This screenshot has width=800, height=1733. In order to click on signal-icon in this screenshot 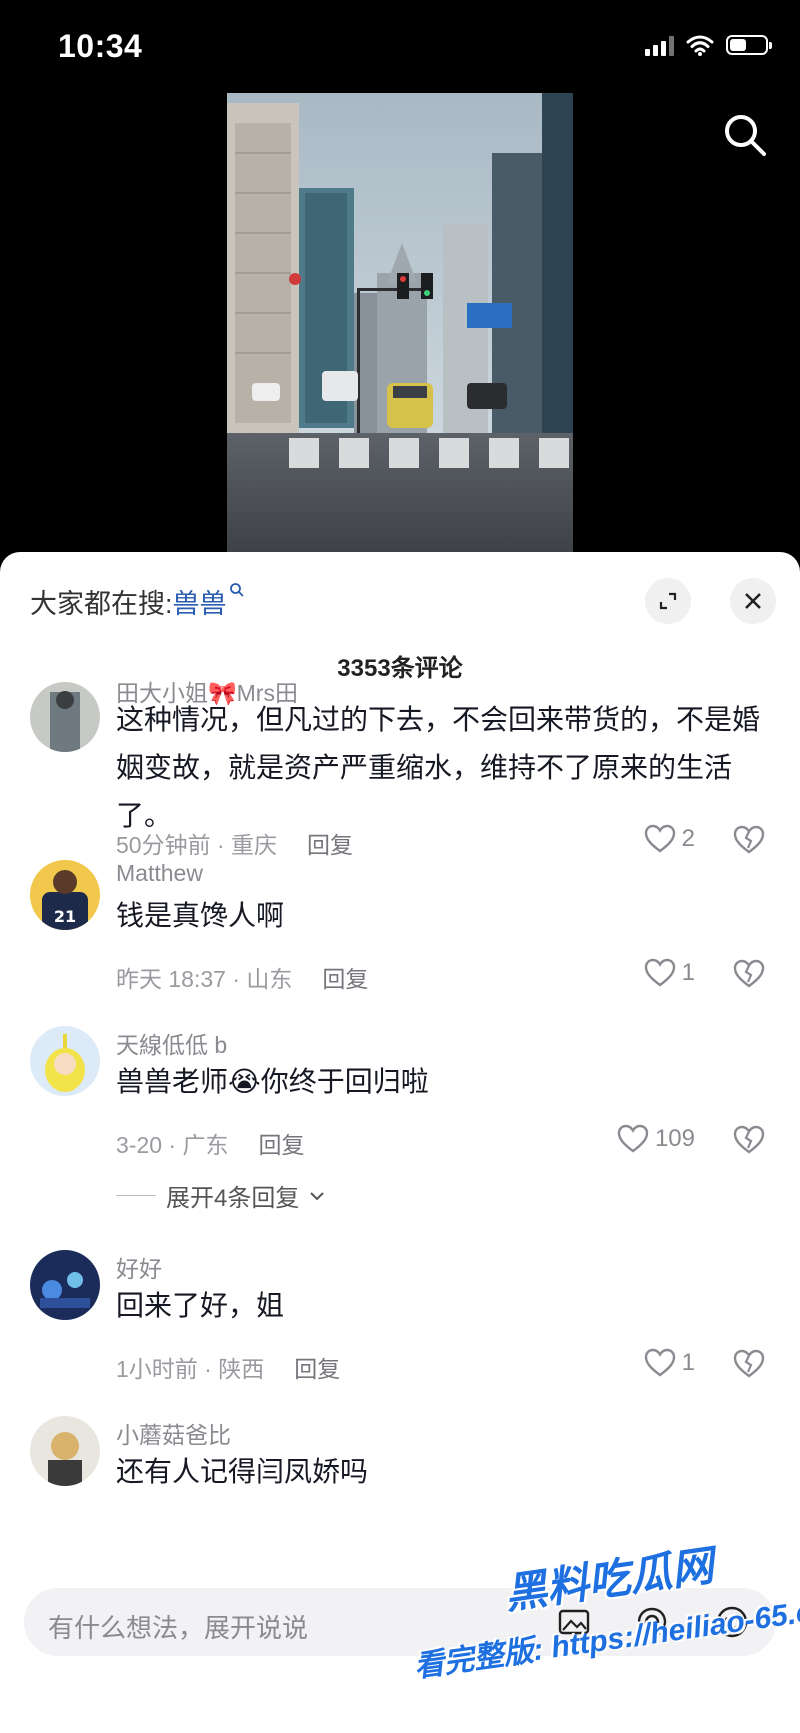, I will do `click(659, 45)`.